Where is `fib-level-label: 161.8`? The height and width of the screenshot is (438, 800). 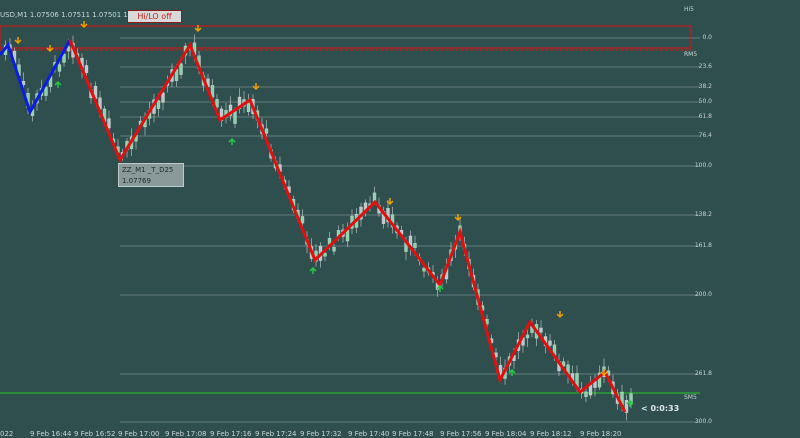
fib-level-label: 161.8 is located at coordinates (703, 245).